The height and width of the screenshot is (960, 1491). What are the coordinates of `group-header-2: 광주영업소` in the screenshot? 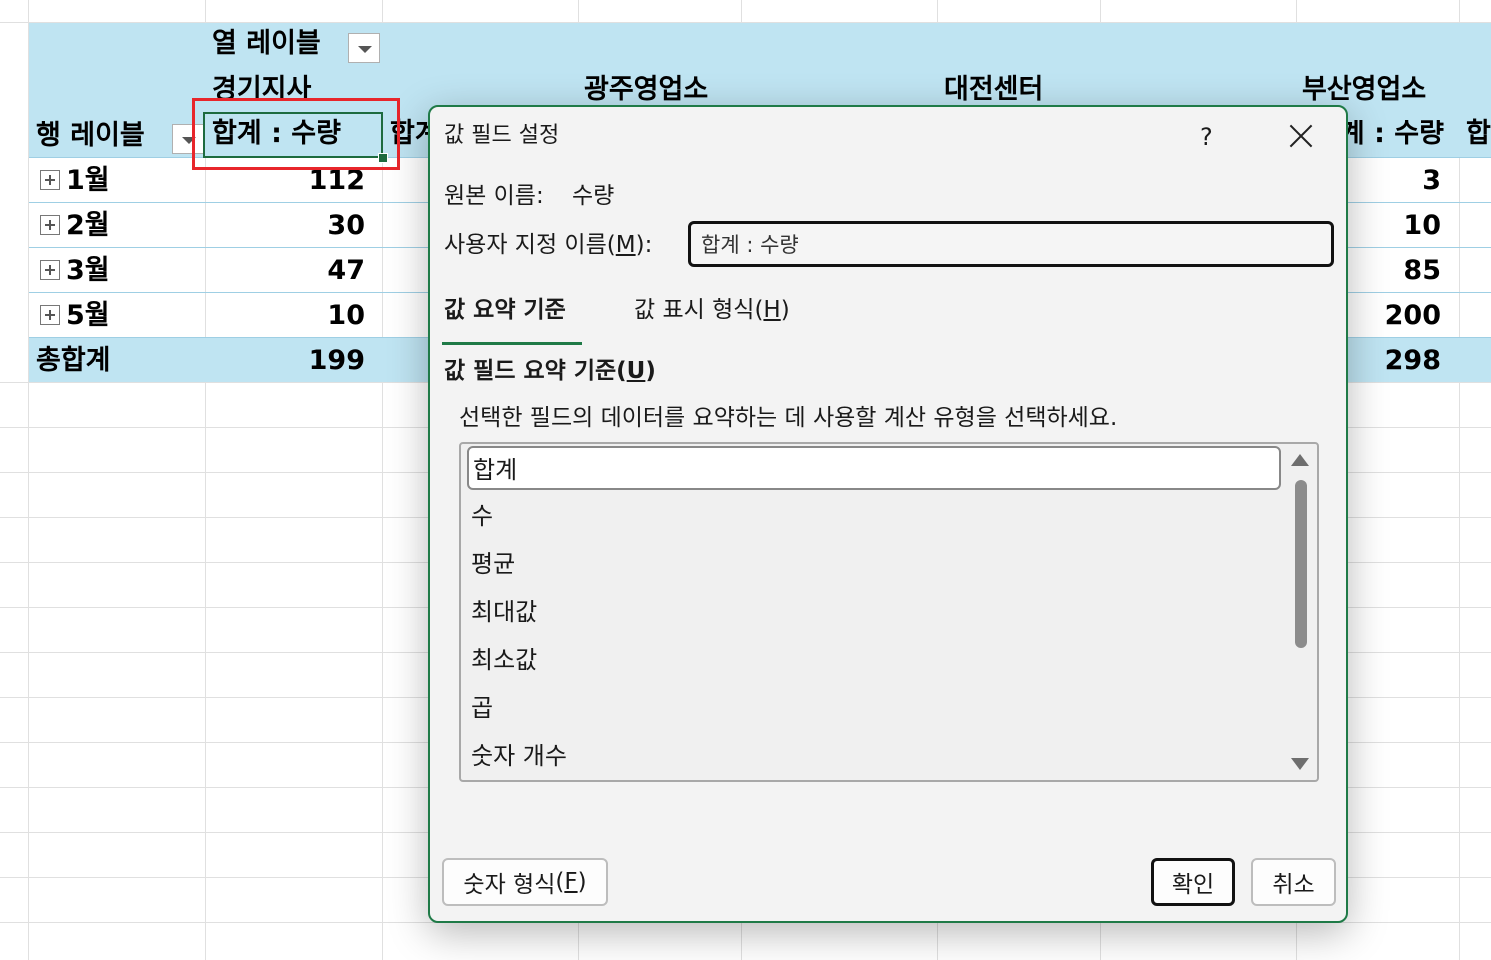 It's located at (646, 89).